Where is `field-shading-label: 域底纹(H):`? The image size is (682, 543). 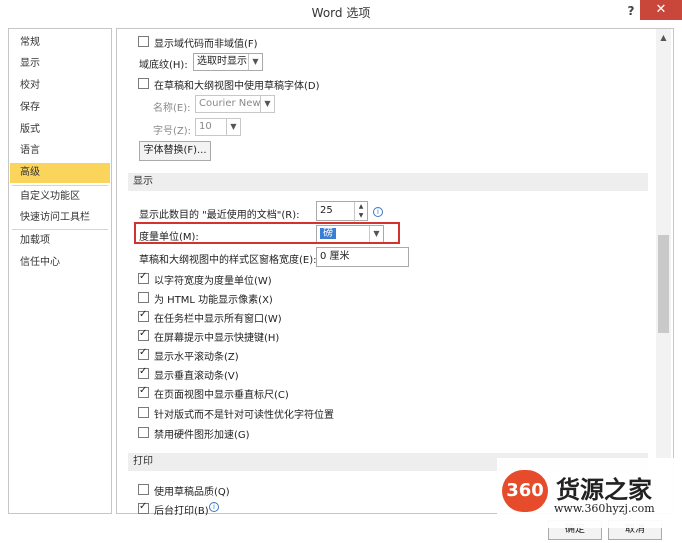 field-shading-label: 域底纹(H): is located at coordinates (163, 65).